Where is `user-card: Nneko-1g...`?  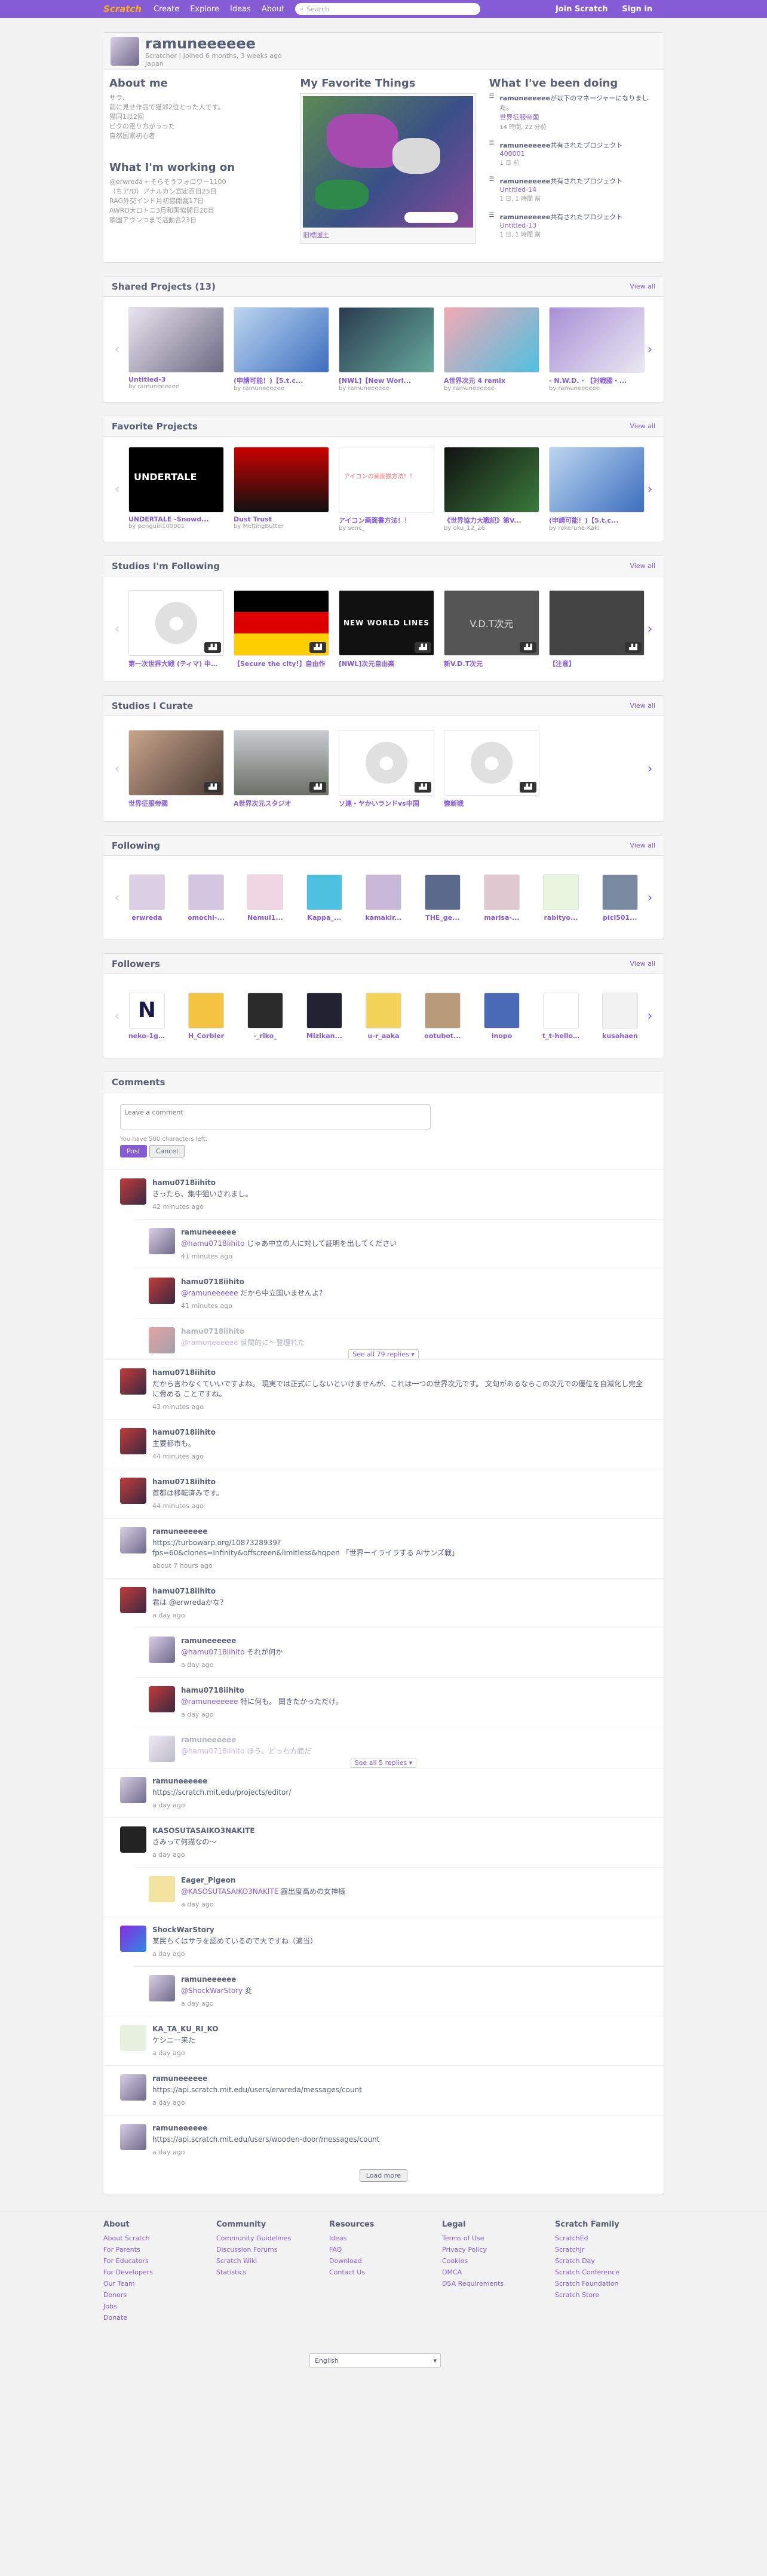
user-card: Nneko-1g... is located at coordinates (146, 1016).